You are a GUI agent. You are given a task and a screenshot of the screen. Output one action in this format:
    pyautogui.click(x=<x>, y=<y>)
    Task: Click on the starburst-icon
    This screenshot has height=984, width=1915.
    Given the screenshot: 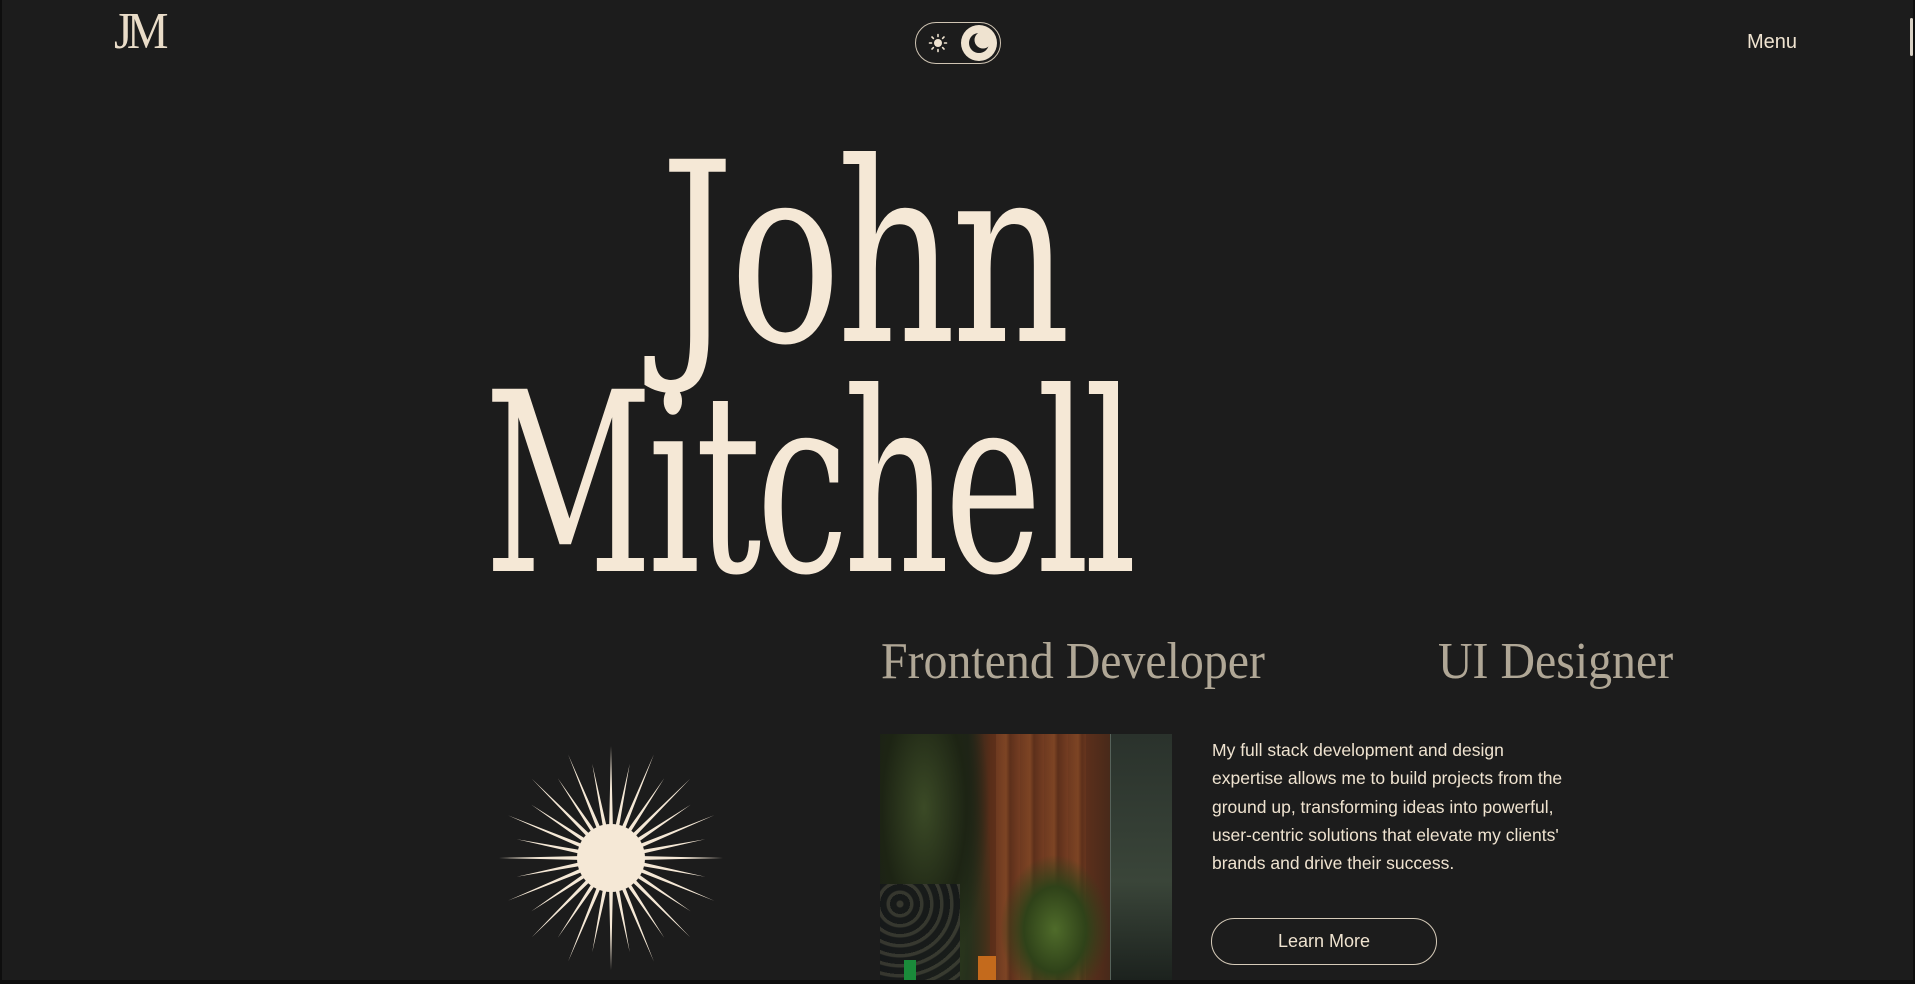 What is the action you would take?
    pyautogui.click(x=611, y=858)
    